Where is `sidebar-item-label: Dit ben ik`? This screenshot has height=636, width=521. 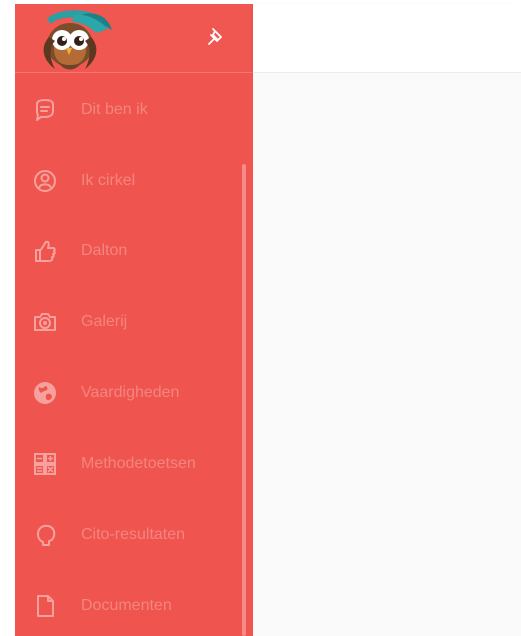
sidebar-item-label: Dit ben ik is located at coordinates (114, 109).